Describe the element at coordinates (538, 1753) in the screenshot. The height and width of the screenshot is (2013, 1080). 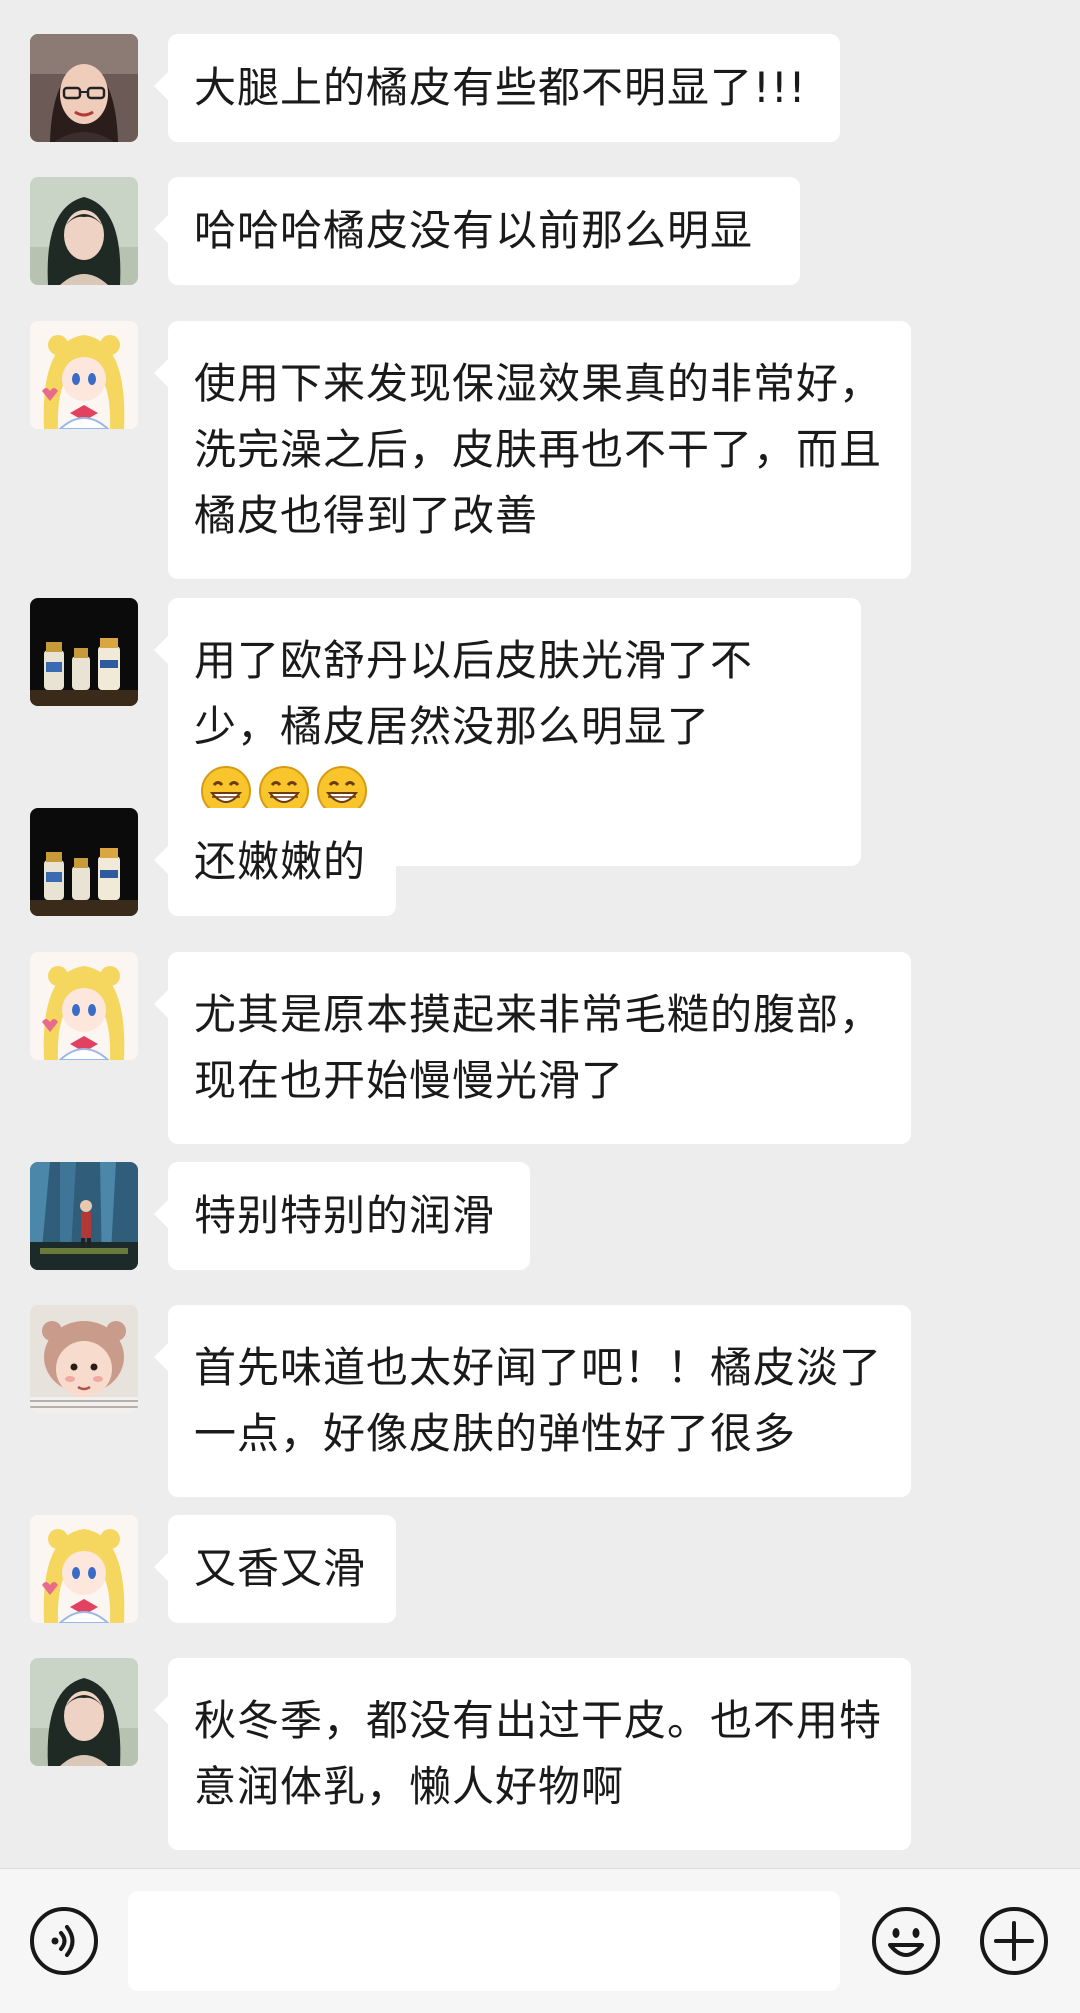
I see `message-text: 秋冬季，都没有出过干皮。也不用特意润体乳，懒人好物啊` at that location.